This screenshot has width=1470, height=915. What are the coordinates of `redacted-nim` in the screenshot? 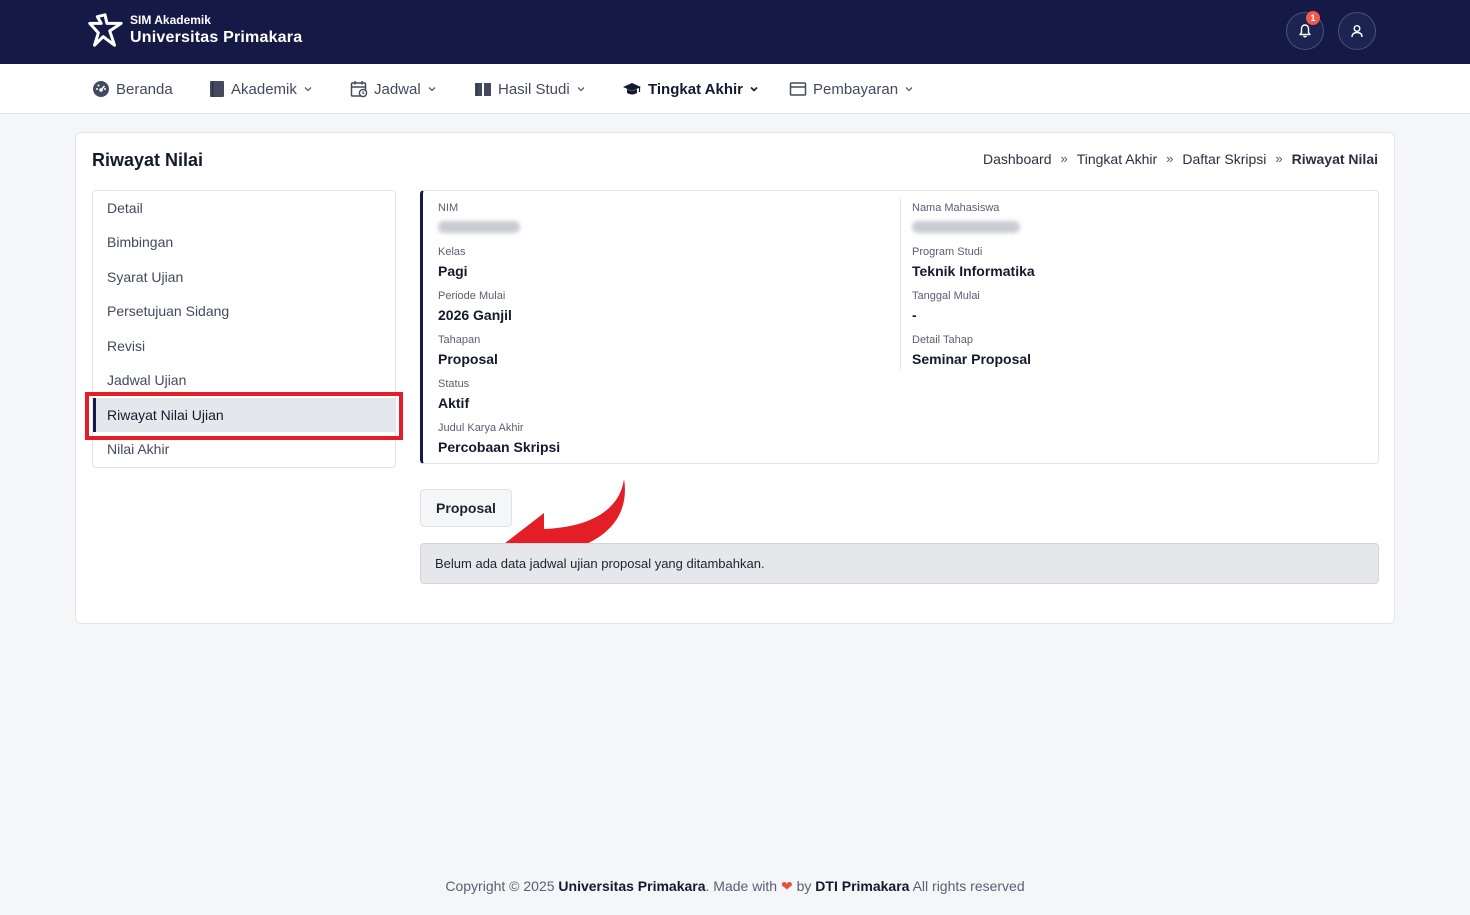 It's located at (479, 227).